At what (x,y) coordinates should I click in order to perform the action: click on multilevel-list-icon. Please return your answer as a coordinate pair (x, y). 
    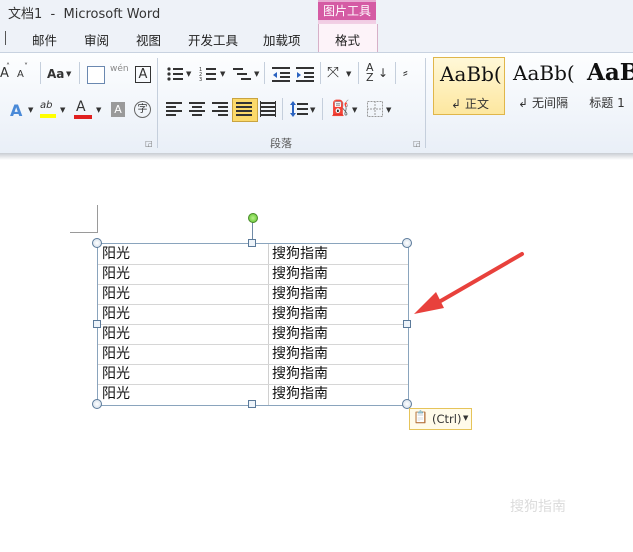
    Looking at the image, I should click on (243, 74).